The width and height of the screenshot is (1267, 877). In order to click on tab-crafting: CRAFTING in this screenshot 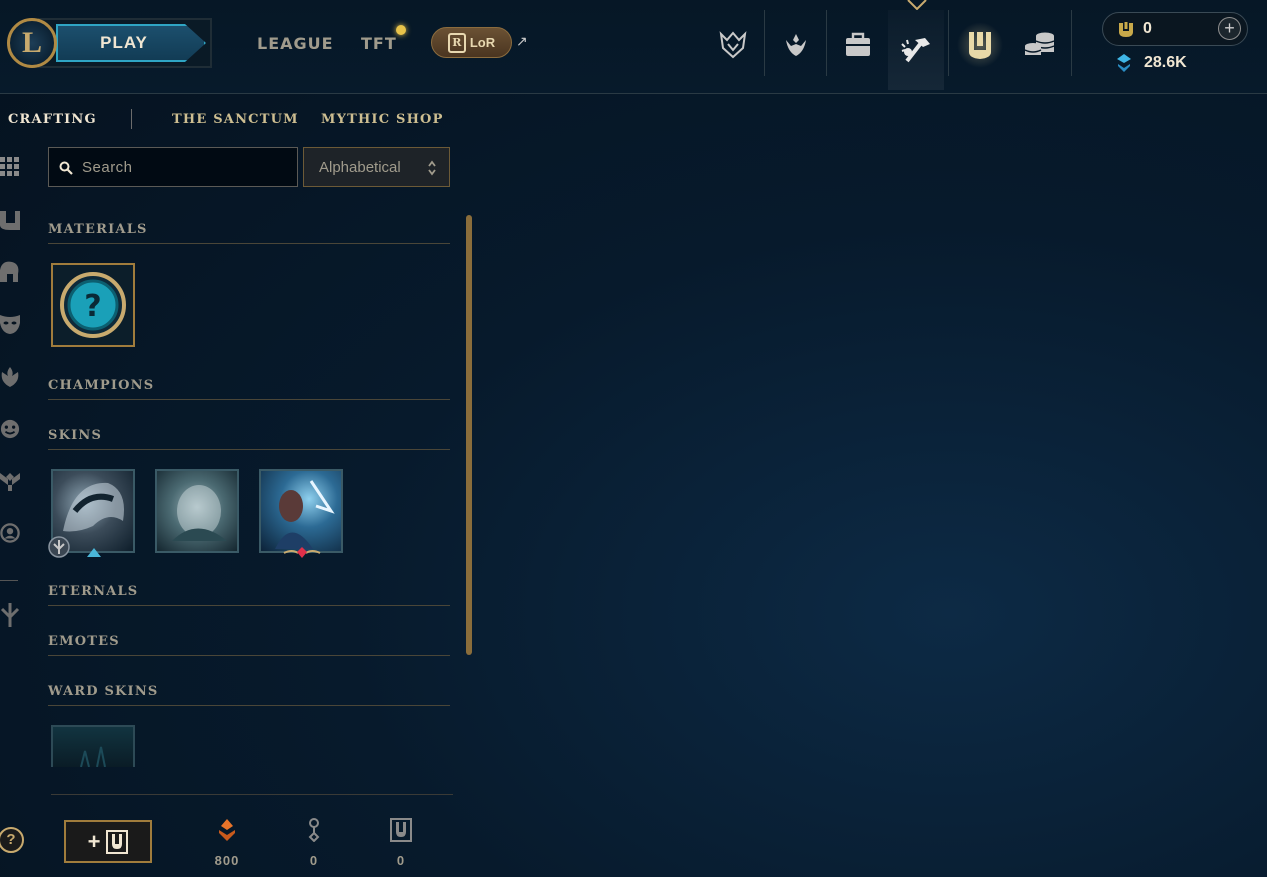, I will do `click(52, 119)`.